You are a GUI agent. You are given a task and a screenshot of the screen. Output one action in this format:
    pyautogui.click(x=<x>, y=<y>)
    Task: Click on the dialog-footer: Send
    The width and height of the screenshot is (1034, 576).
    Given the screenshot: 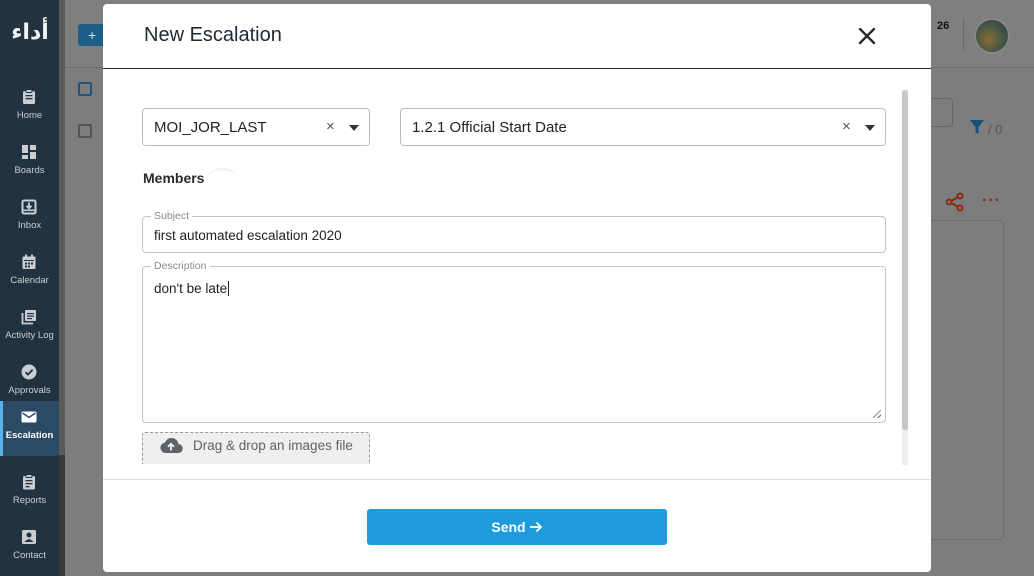 What is the action you would take?
    pyautogui.click(x=517, y=525)
    